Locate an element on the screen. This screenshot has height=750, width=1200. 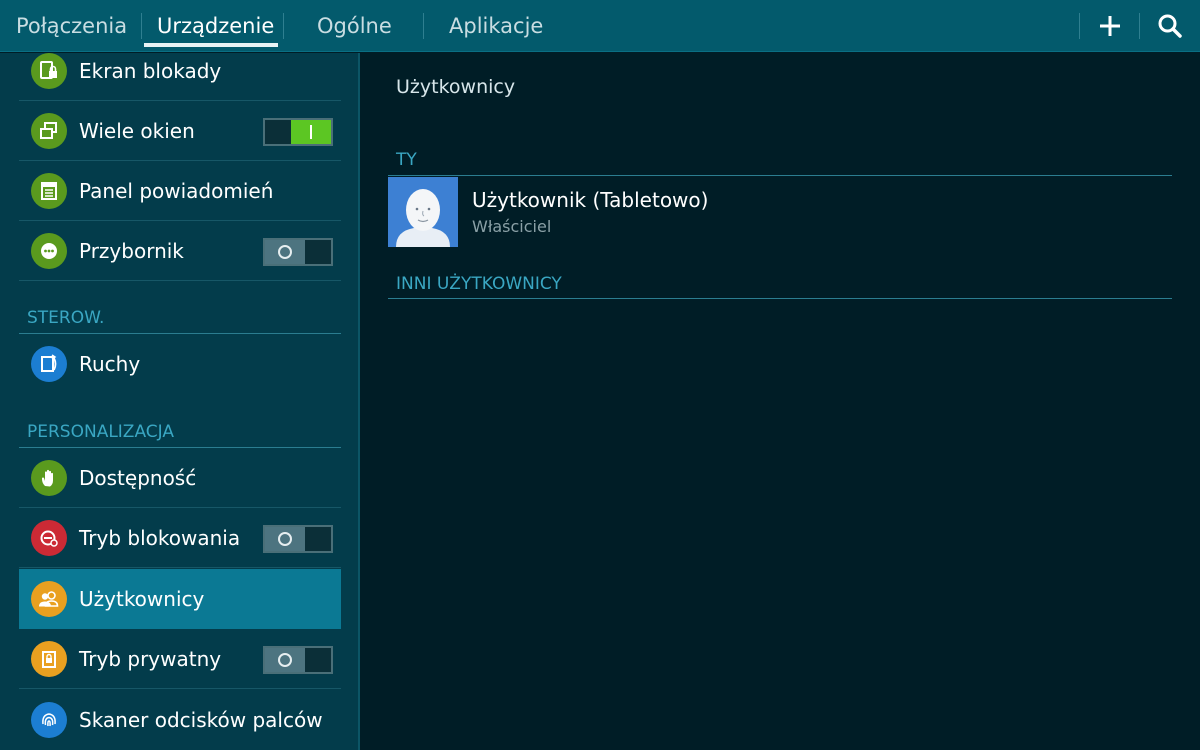
search-icon is located at coordinates (1170, 26).